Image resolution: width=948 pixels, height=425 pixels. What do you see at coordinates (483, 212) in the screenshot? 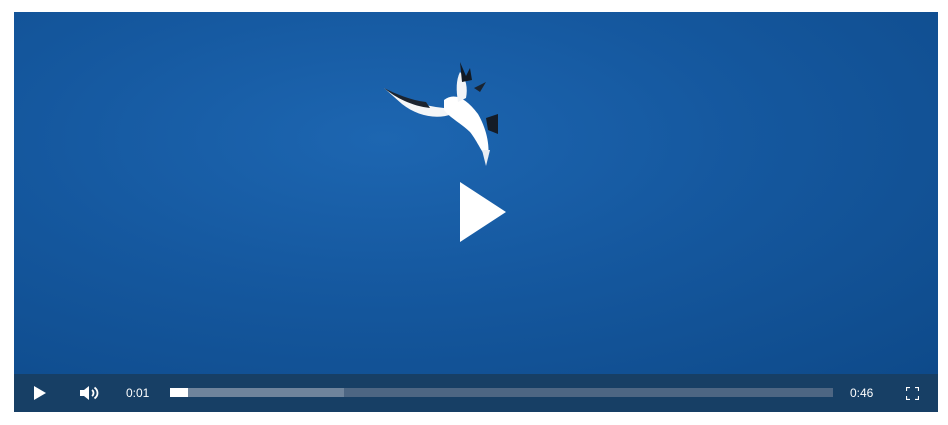
I see `big-play-icon` at bounding box center [483, 212].